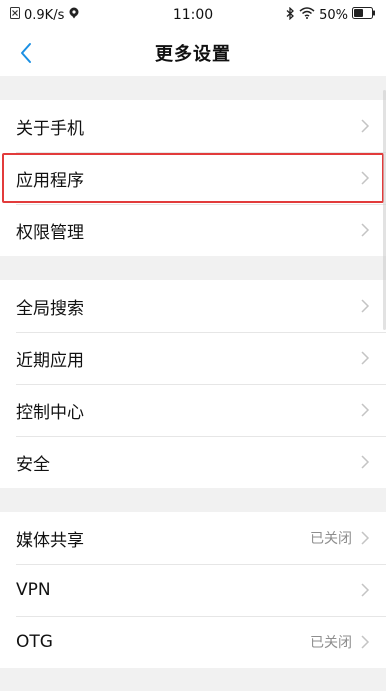 The height and width of the screenshot is (691, 386). Describe the element at coordinates (193, 538) in the screenshot. I see `menu-item-media-sharing: 媒体共享 已关闭` at that location.